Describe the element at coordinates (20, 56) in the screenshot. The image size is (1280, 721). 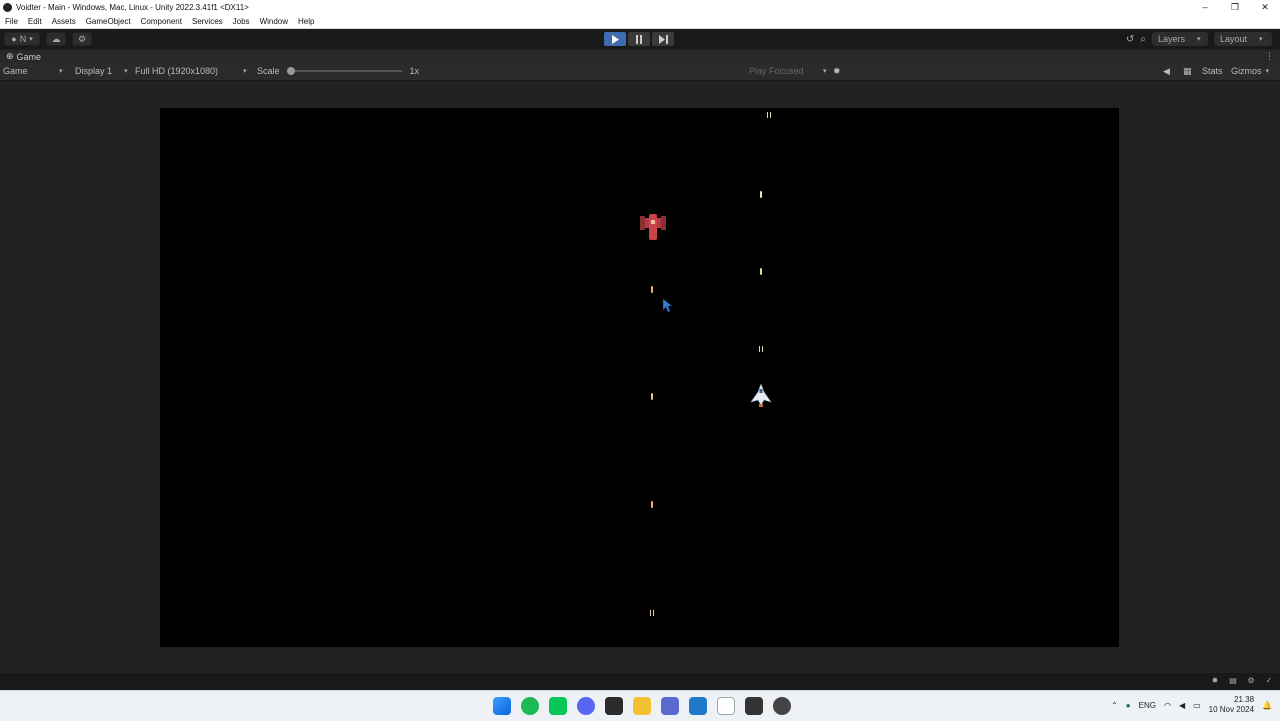
I see `tab-game: ⊕ Game` at that location.